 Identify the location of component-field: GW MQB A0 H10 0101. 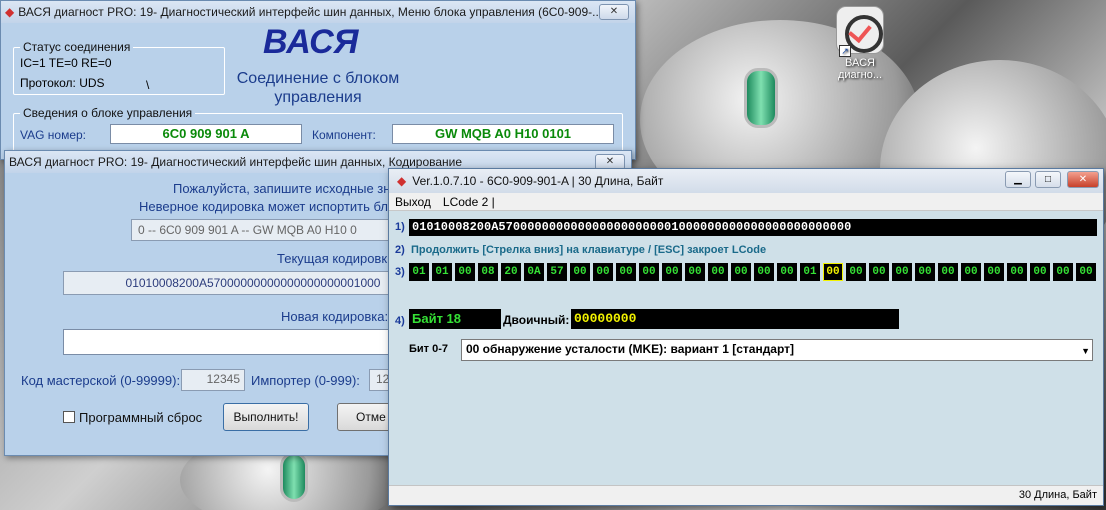
(503, 134).